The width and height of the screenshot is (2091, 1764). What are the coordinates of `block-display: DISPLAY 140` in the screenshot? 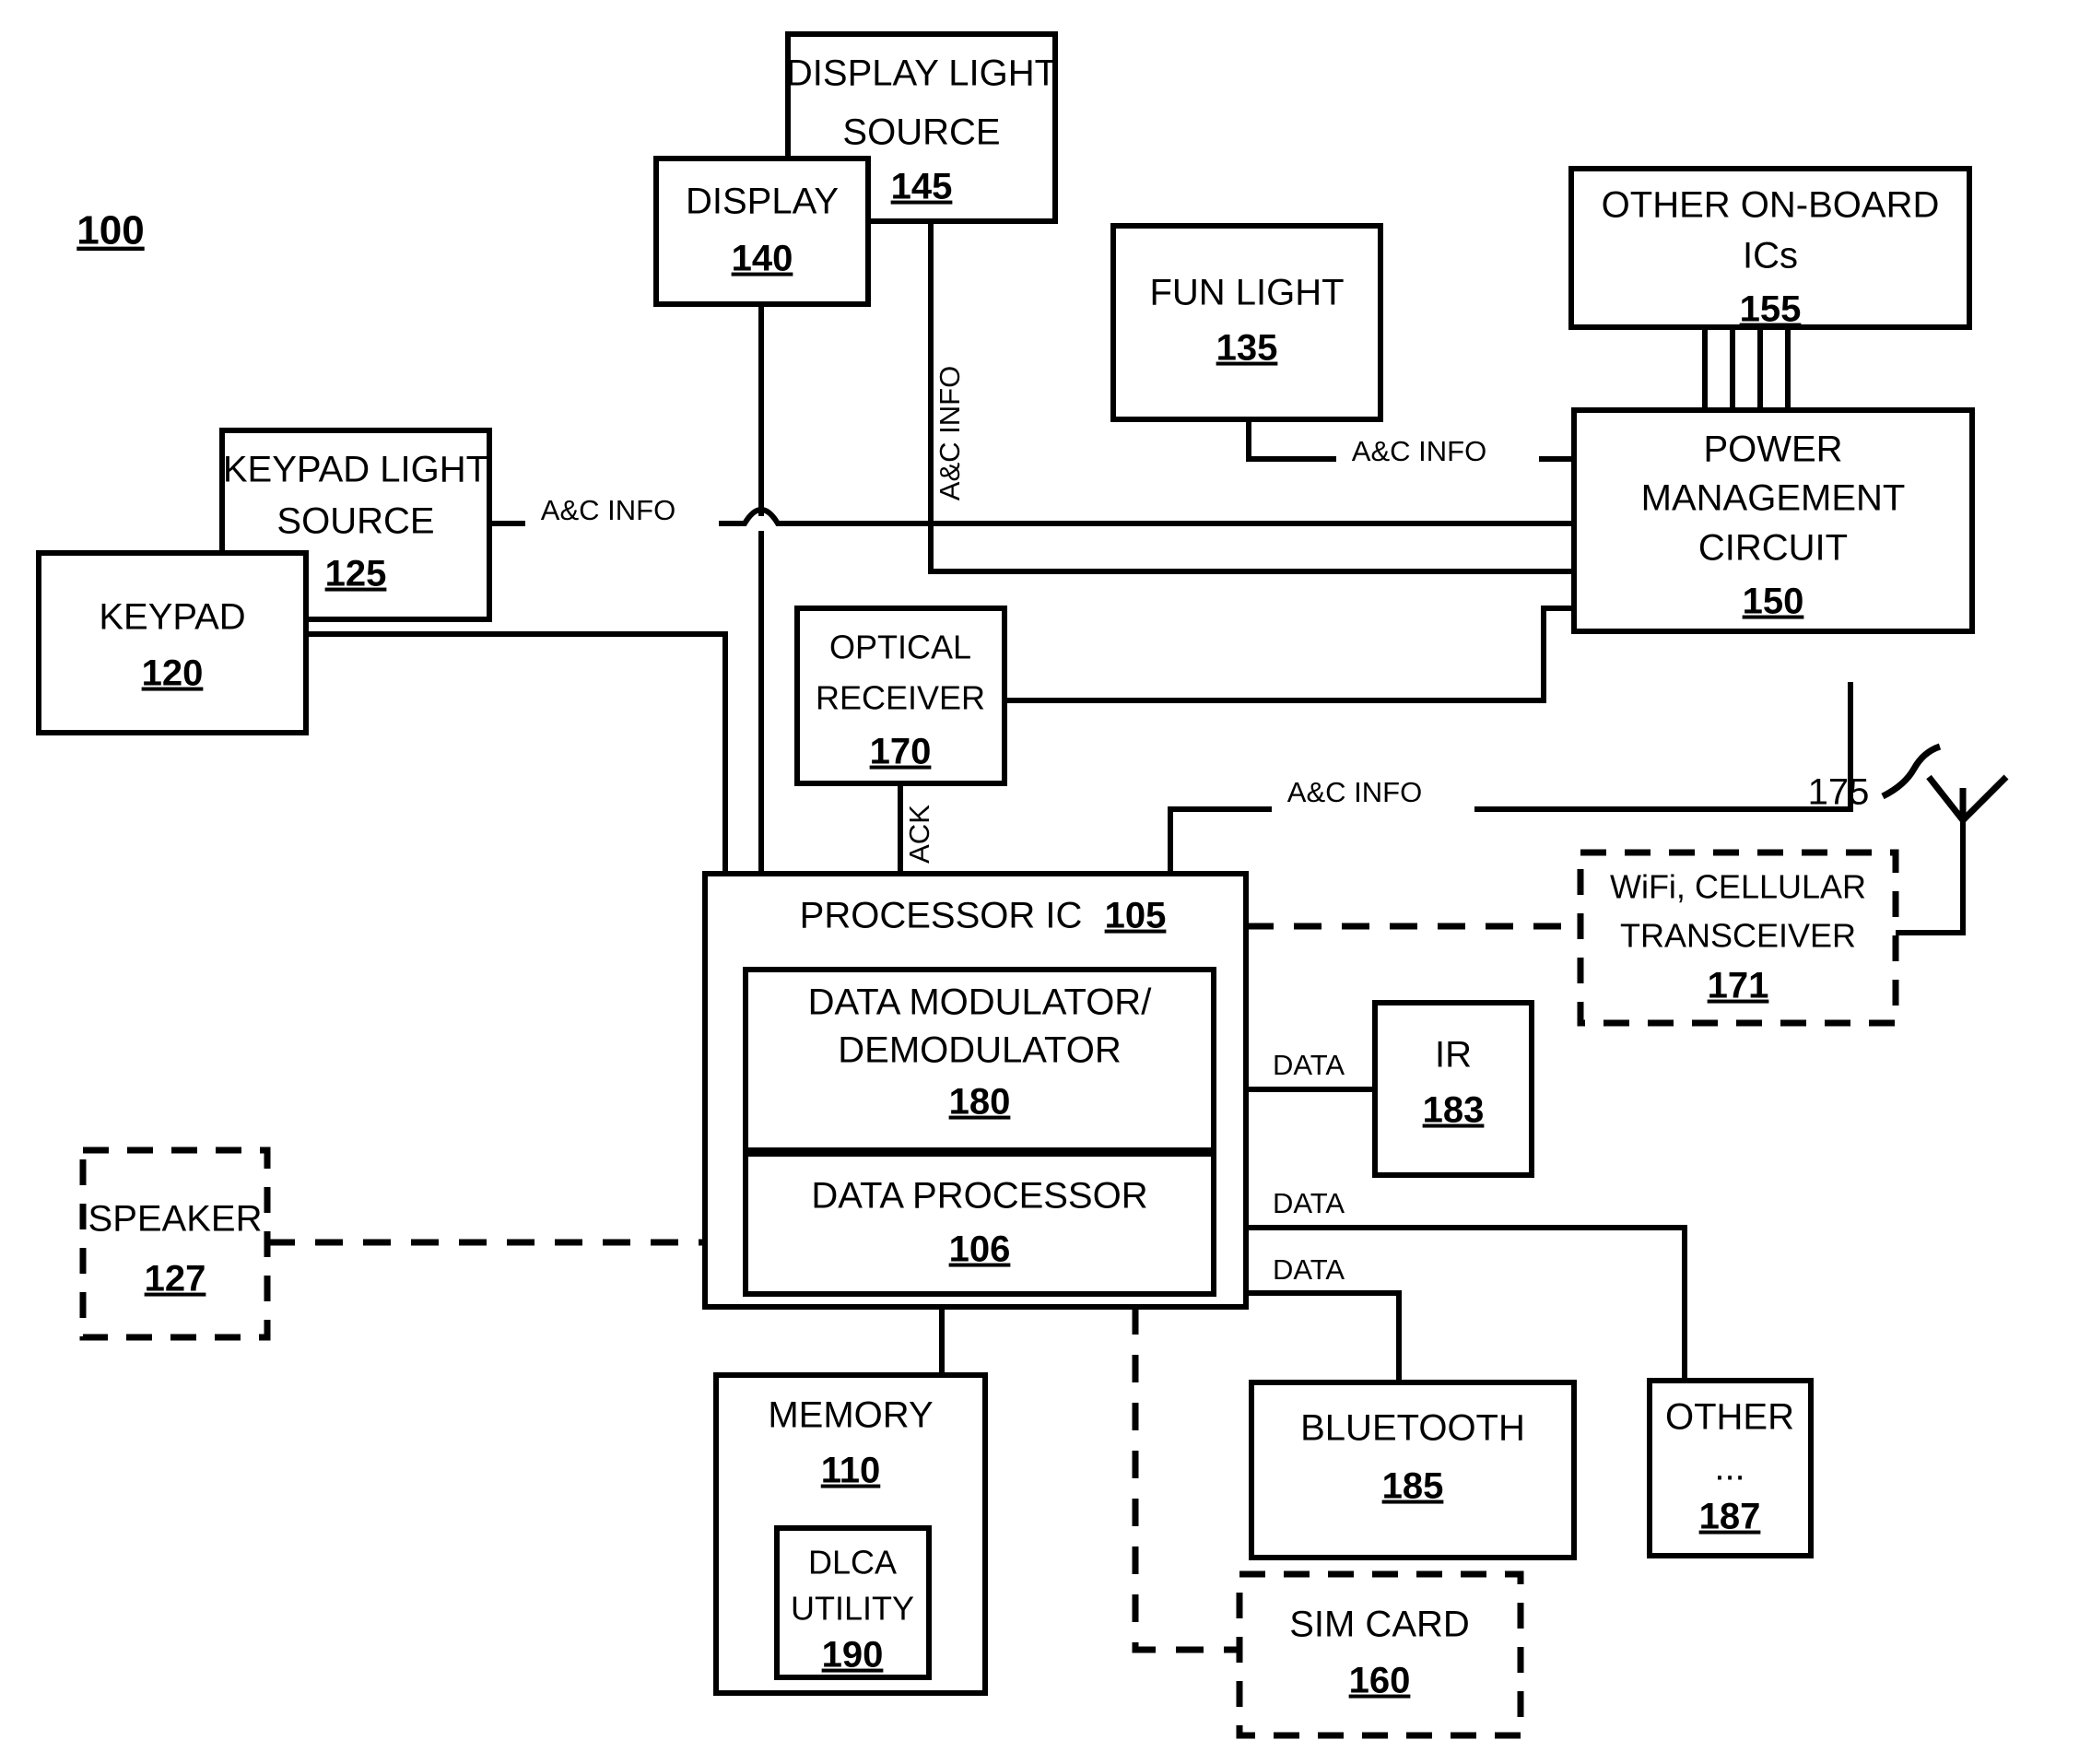 It's located at (762, 231).